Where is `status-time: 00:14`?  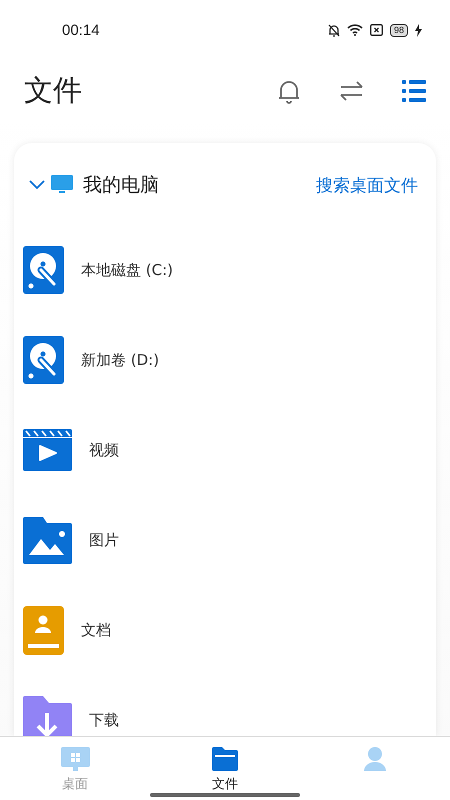
status-time: 00:14 is located at coordinates (81, 30).